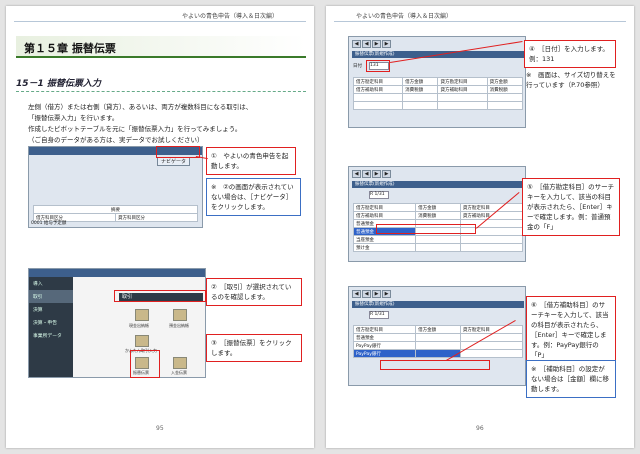  I want to click on screenshot-navigator: ナビゲータ 摘要 借方科目区分 貸方科目区分 0001 給与予定額, so click(115, 187).